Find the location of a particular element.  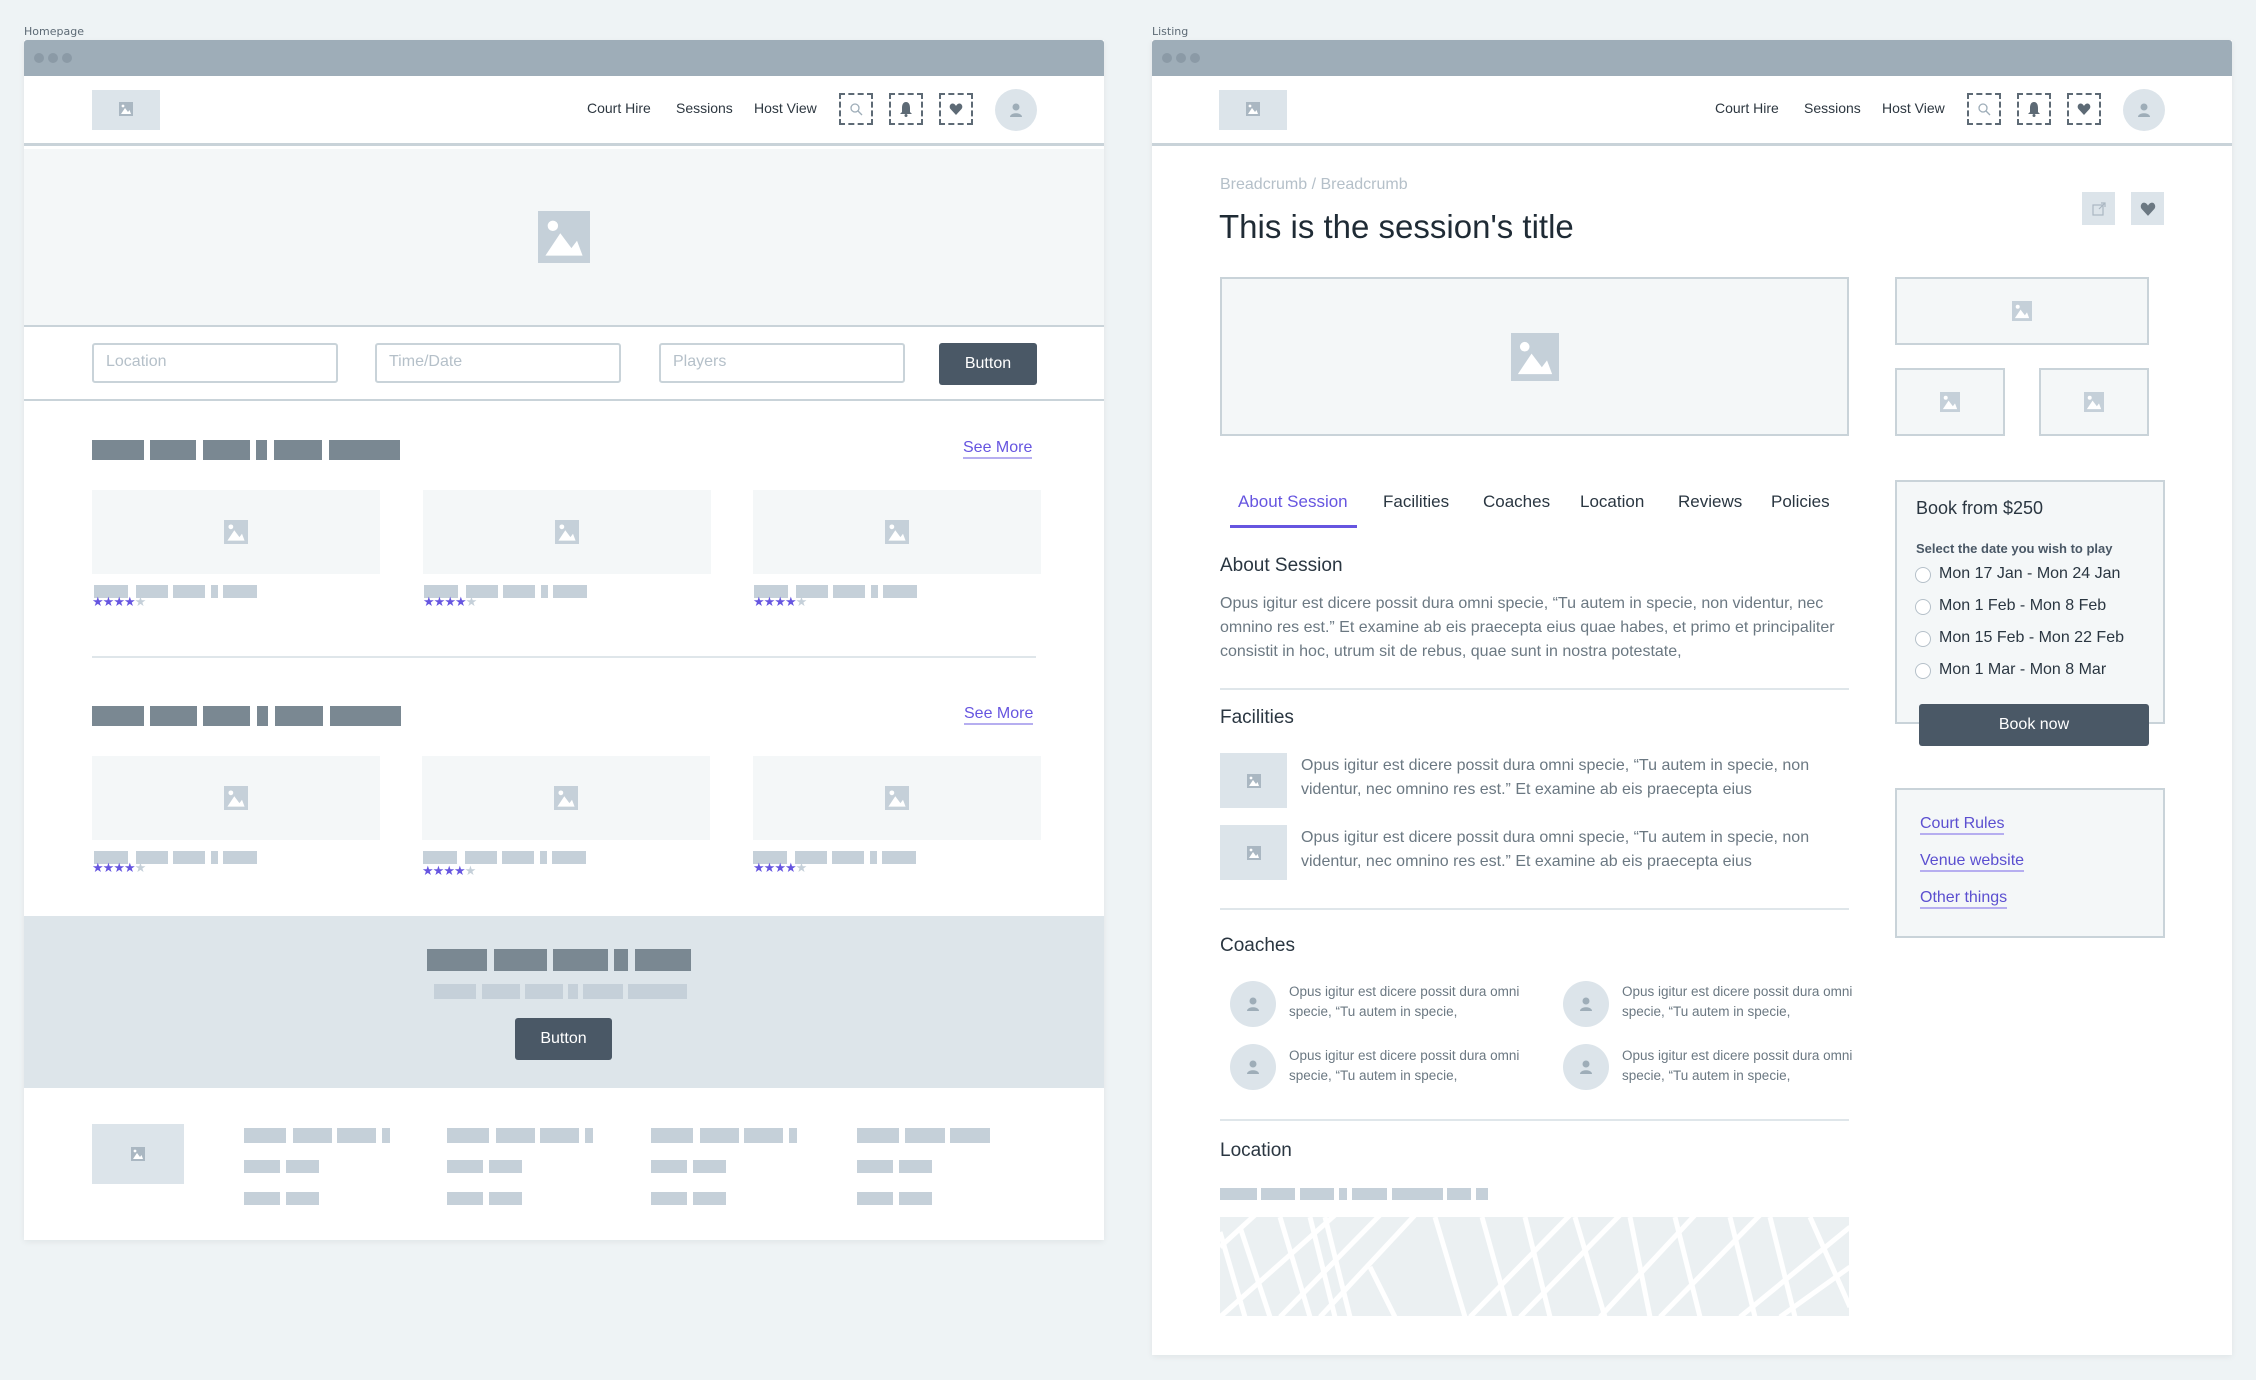

active-tab-indicator is located at coordinates (1293, 526).